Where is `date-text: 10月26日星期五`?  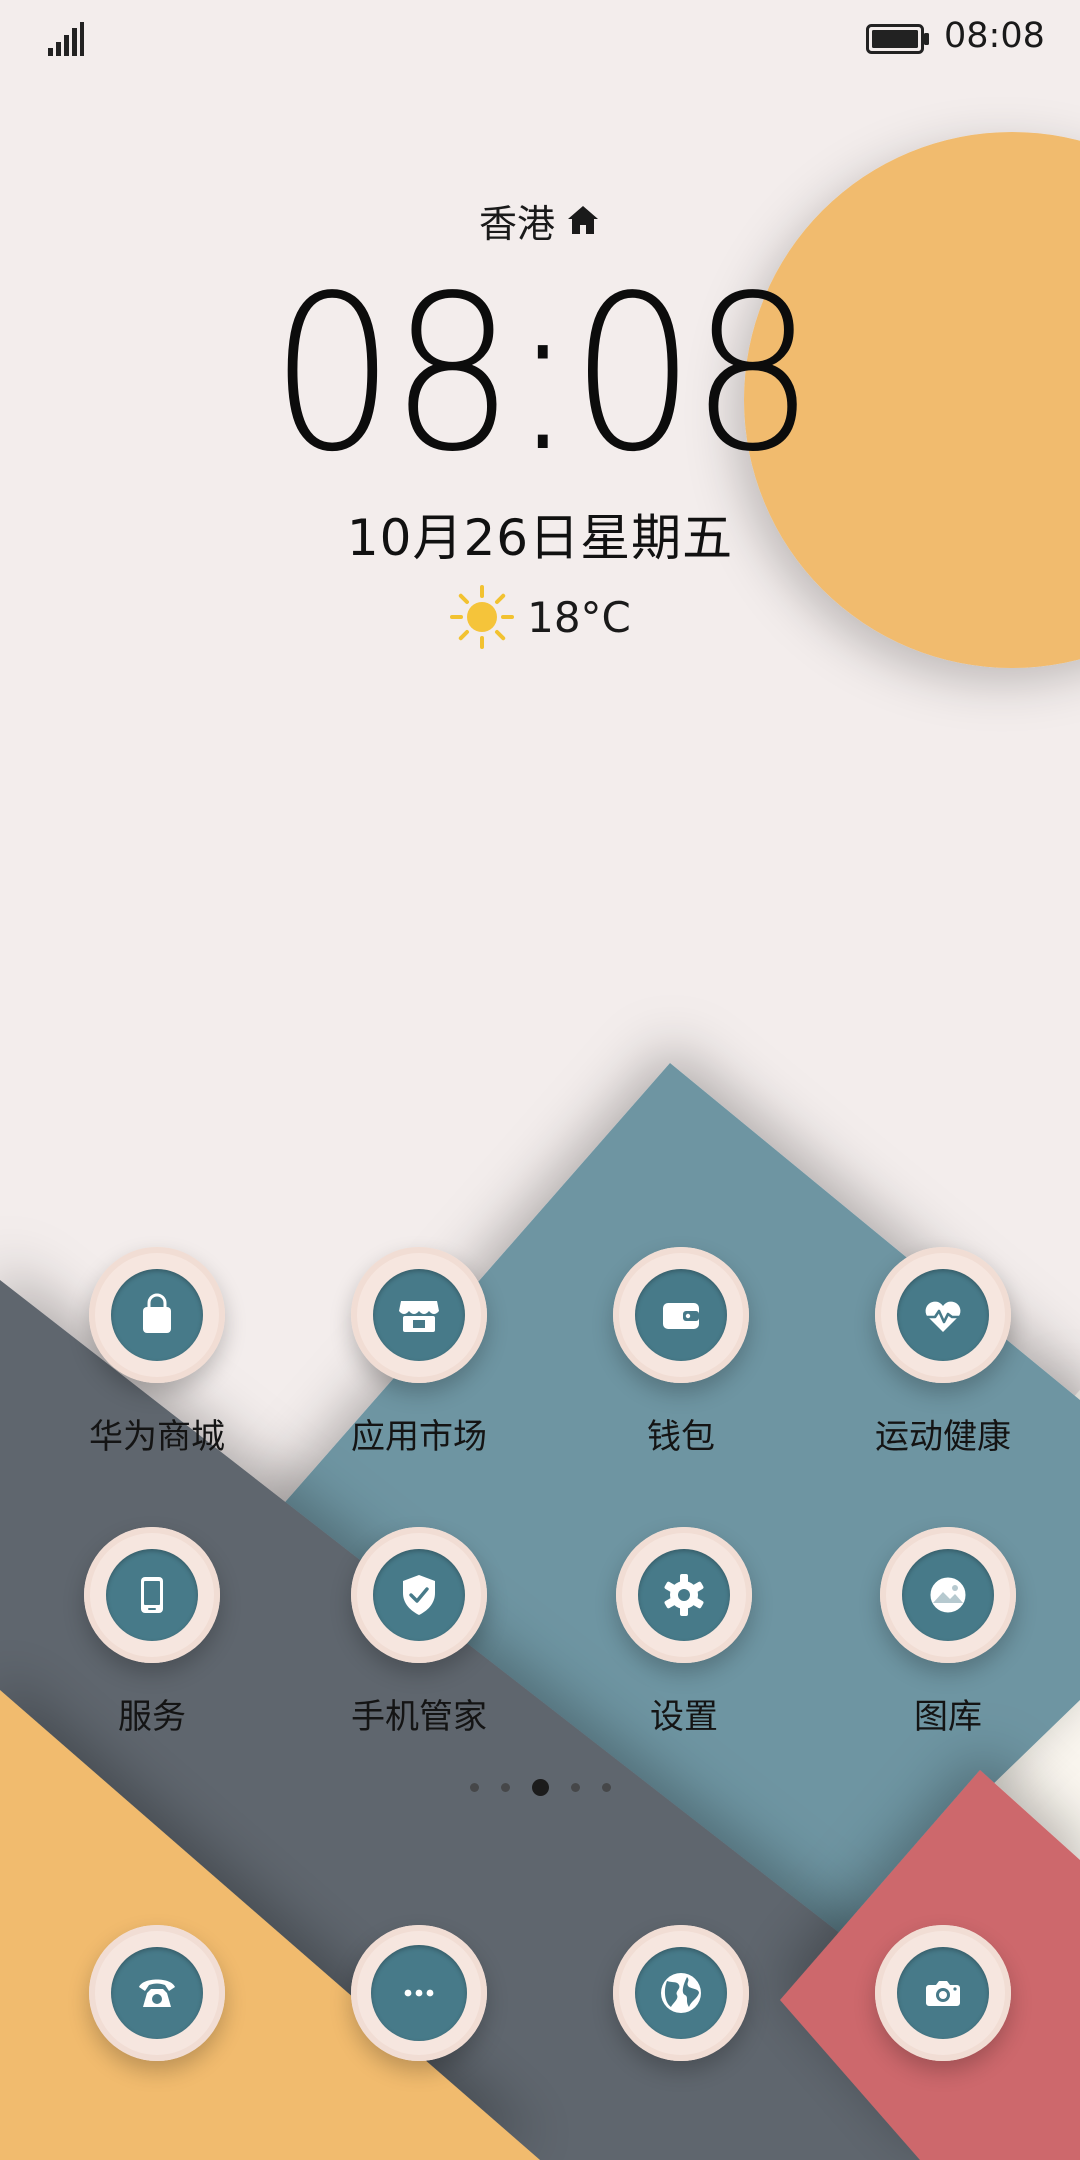
date-text: 10月26日星期五 is located at coordinates (540, 538).